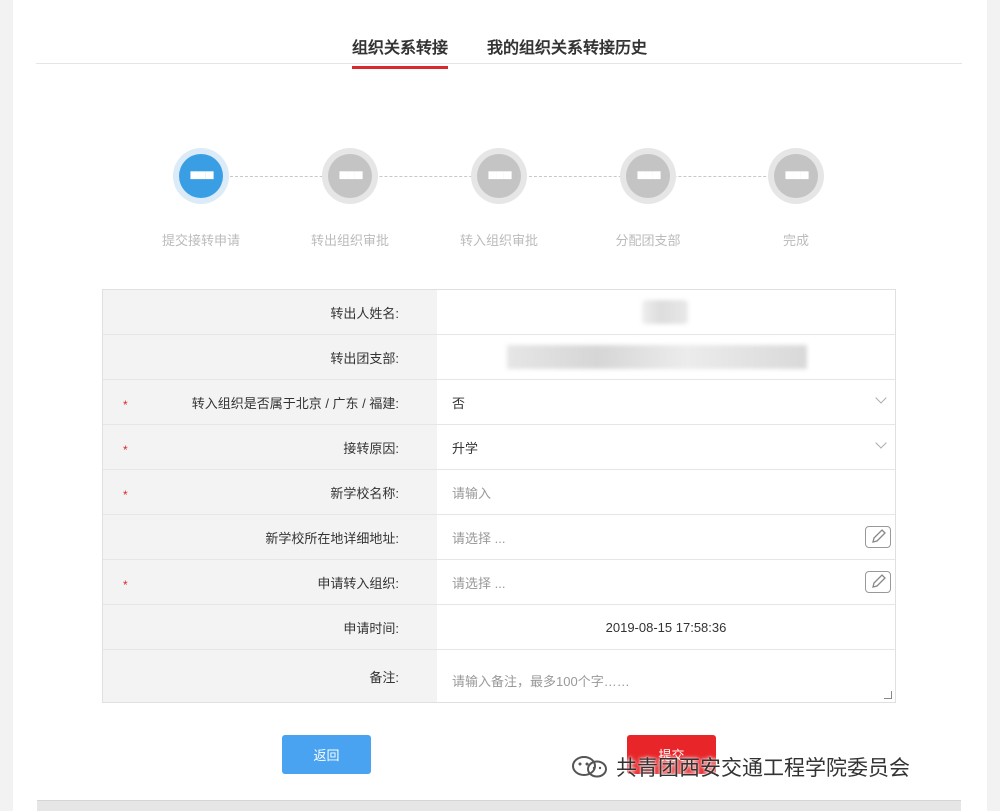  Describe the element at coordinates (270, 537) in the screenshot. I see `address-label: 新学校所在地详细地址:` at that location.